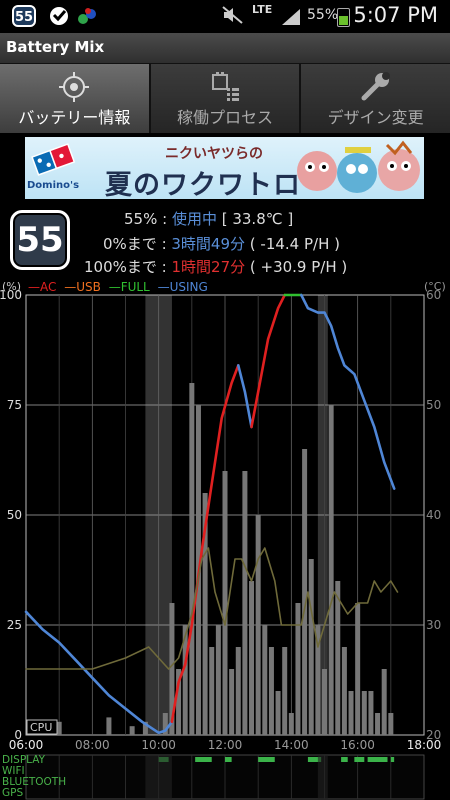 The height and width of the screenshot is (800, 450). What do you see at coordinates (358, 166) in the screenshot?
I see `ad-characters-icon` at bounding box center [358, 166].